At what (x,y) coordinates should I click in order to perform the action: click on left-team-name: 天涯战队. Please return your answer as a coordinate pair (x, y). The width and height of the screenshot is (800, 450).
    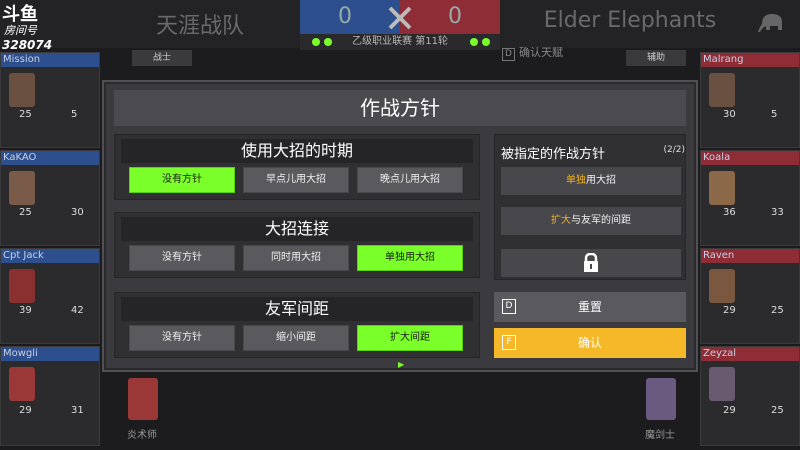
    Looking at the image, I should click on (199, 26).